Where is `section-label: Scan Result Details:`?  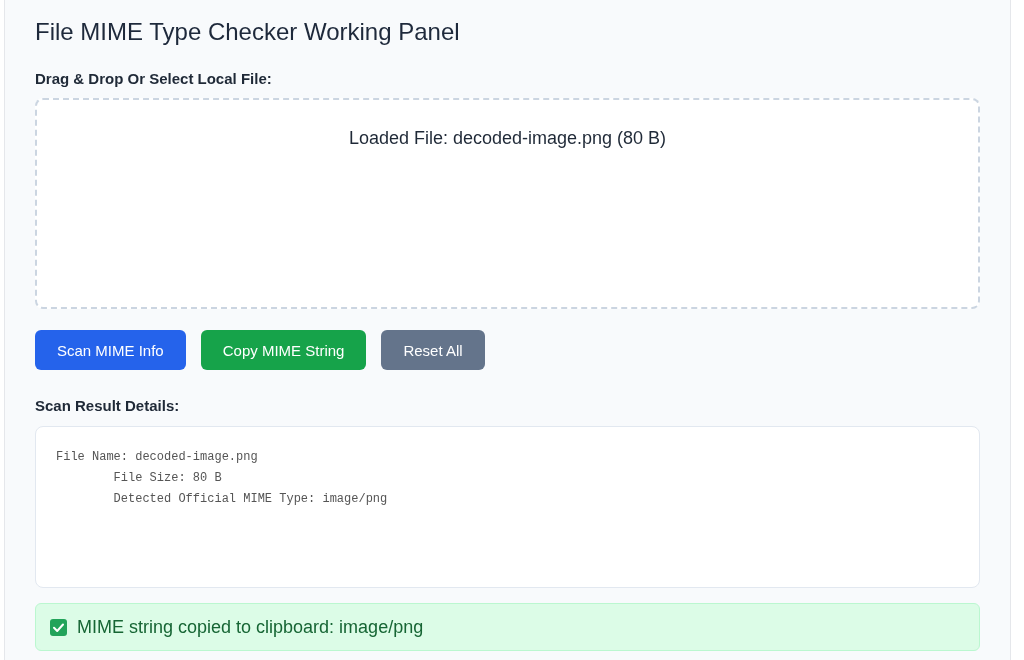 section-label: Scan Result Details: is located at coordinates (107, 406).